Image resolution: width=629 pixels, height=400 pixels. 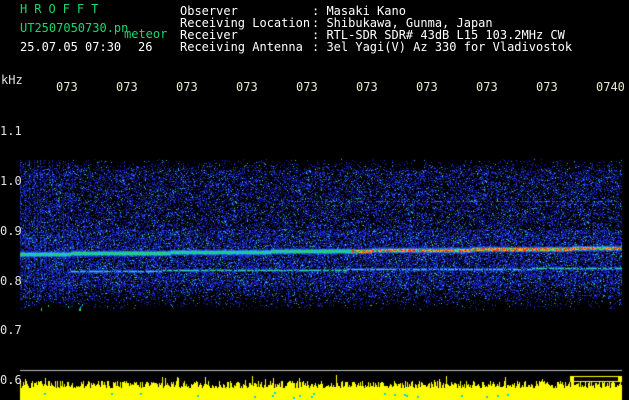 I want to click on y-tick-label: 0.9, so click(x=11, y=231).